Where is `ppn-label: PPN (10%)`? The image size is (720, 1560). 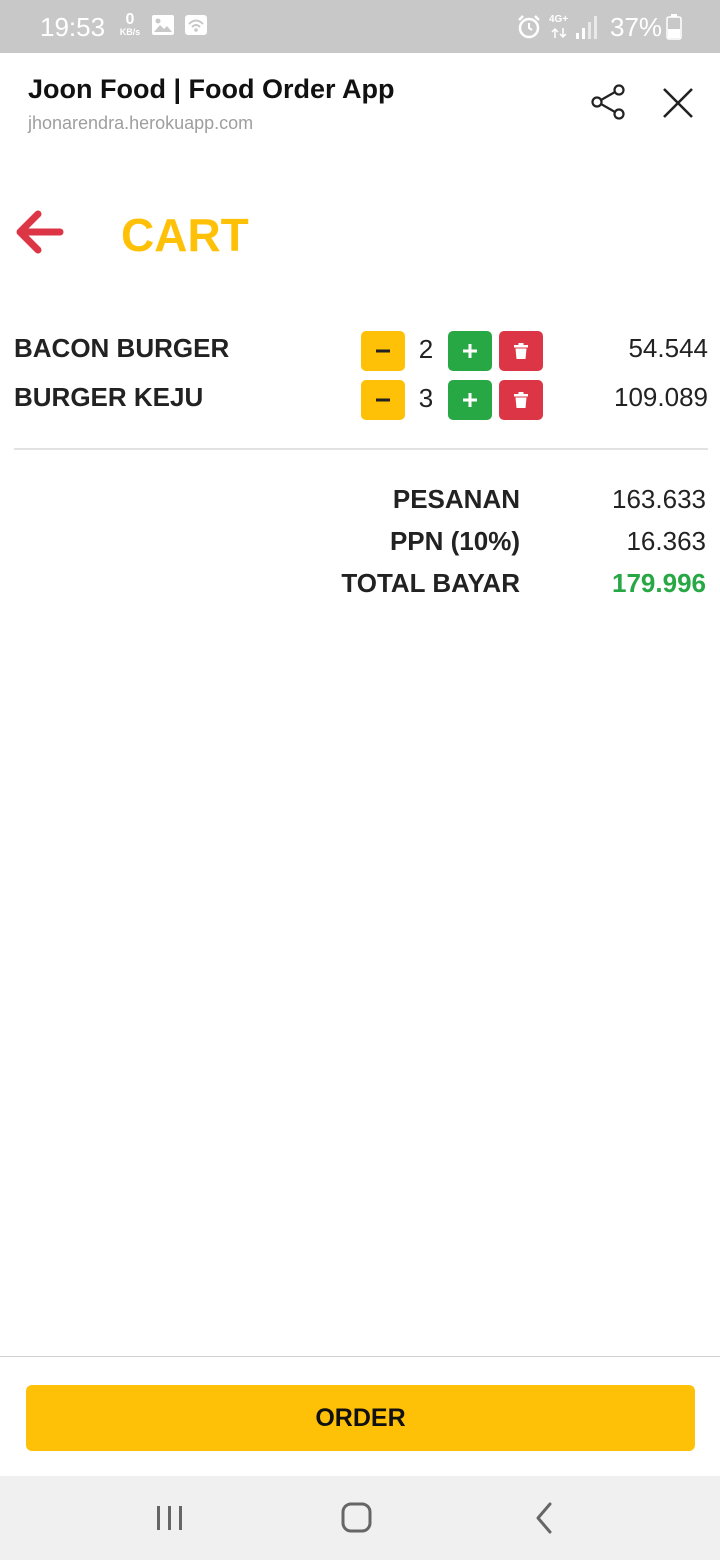
ppn-label: PPN (10%) is located at coordinates (454, 541).